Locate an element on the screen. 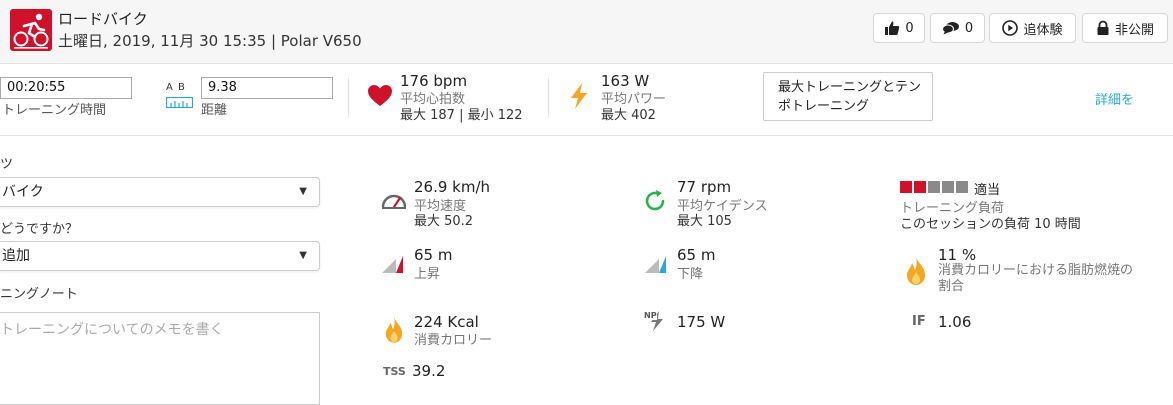 The width and height of the screenshot is (1173, 405). calories-label: 消費カロリー is located at coordinates (453, 340).